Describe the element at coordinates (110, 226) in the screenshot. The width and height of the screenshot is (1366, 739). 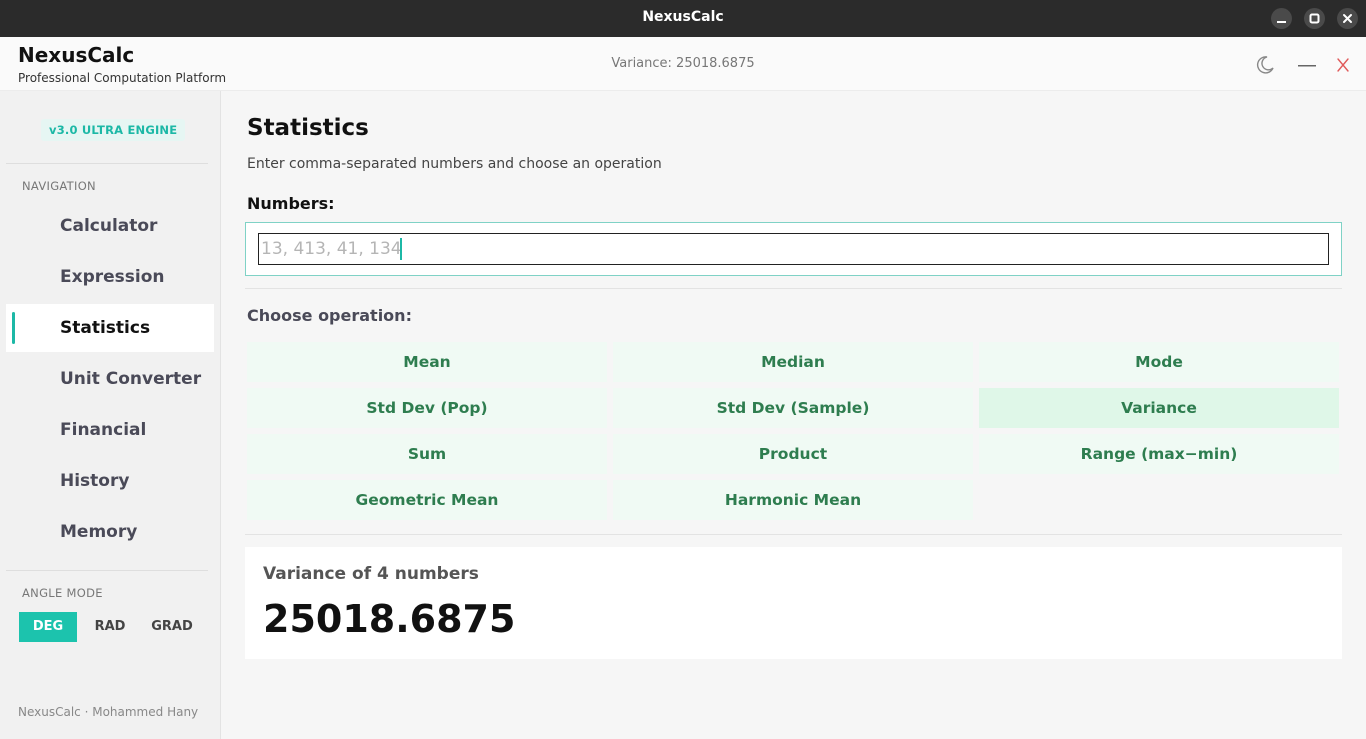
I see `sidebar-item-calculator: Calculator` at that location.